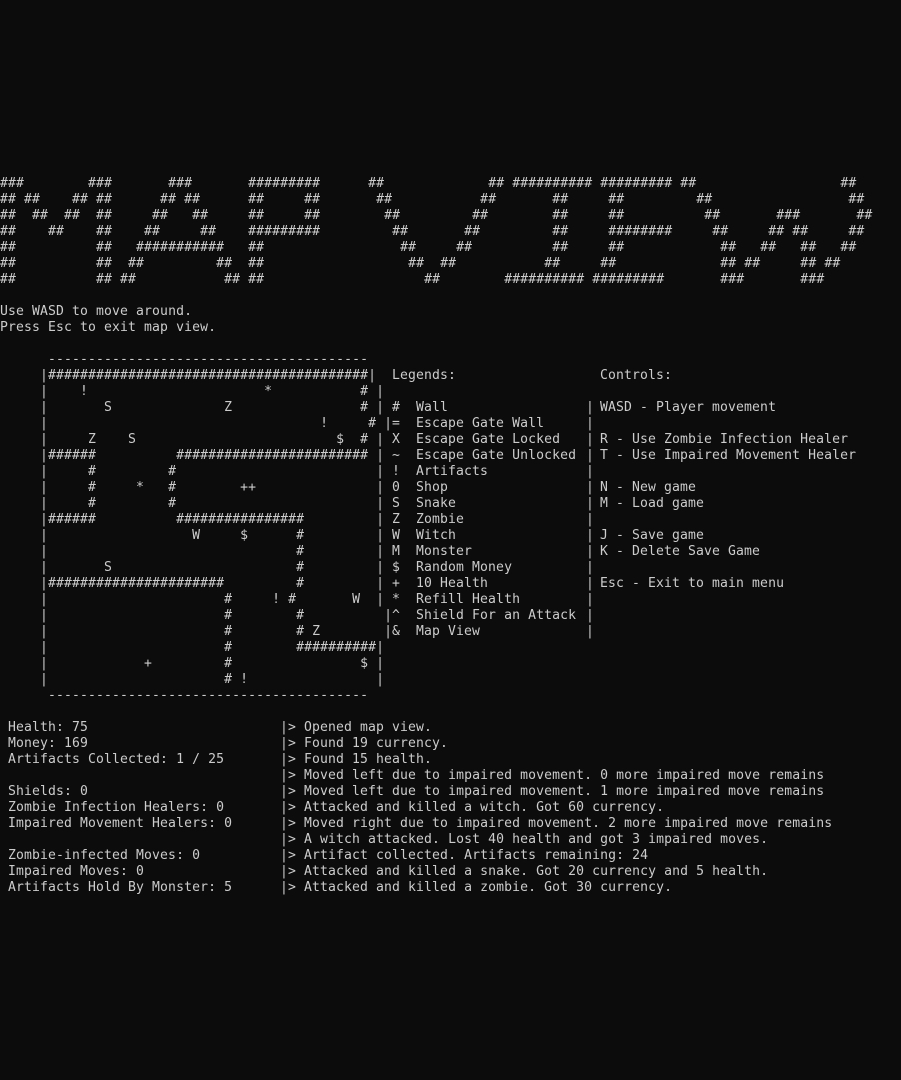  I want to click on legend-label: Escape Gate Locked, so click(488, 439).